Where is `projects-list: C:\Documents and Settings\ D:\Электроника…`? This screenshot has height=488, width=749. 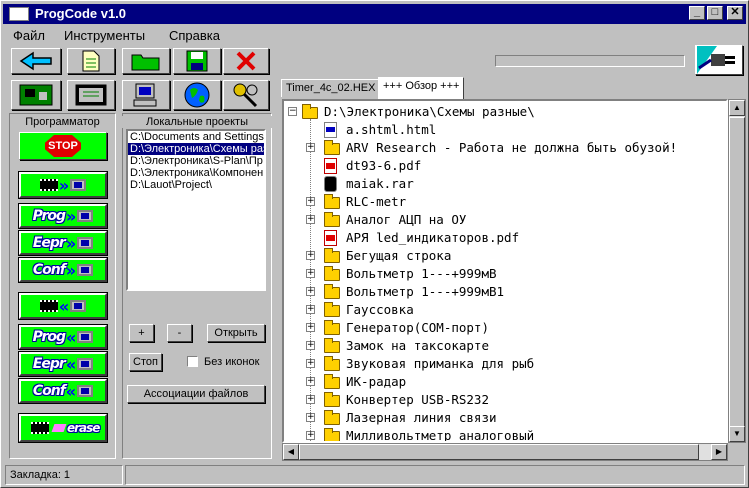 projects-list: C:\Documents and Settings\ D:\Электроника… is located at coordinates (196, 210).